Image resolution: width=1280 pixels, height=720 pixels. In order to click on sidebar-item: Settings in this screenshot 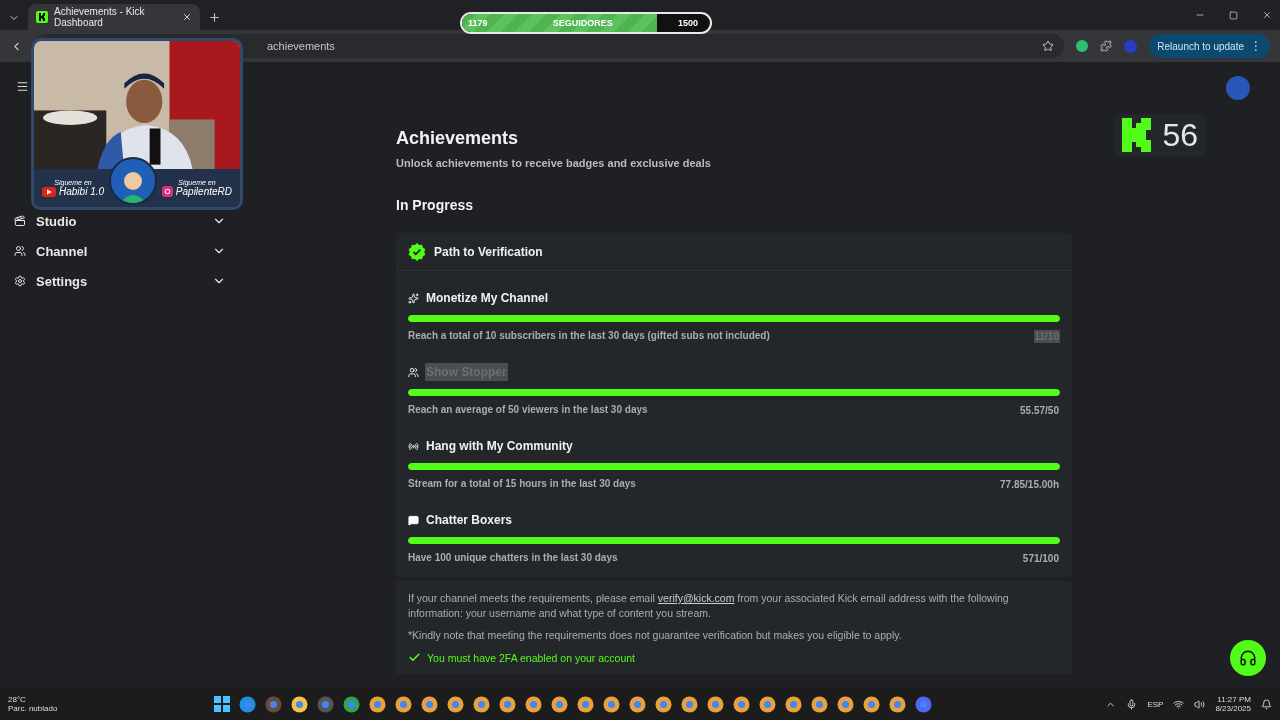, I will do `click(120, 281)`.